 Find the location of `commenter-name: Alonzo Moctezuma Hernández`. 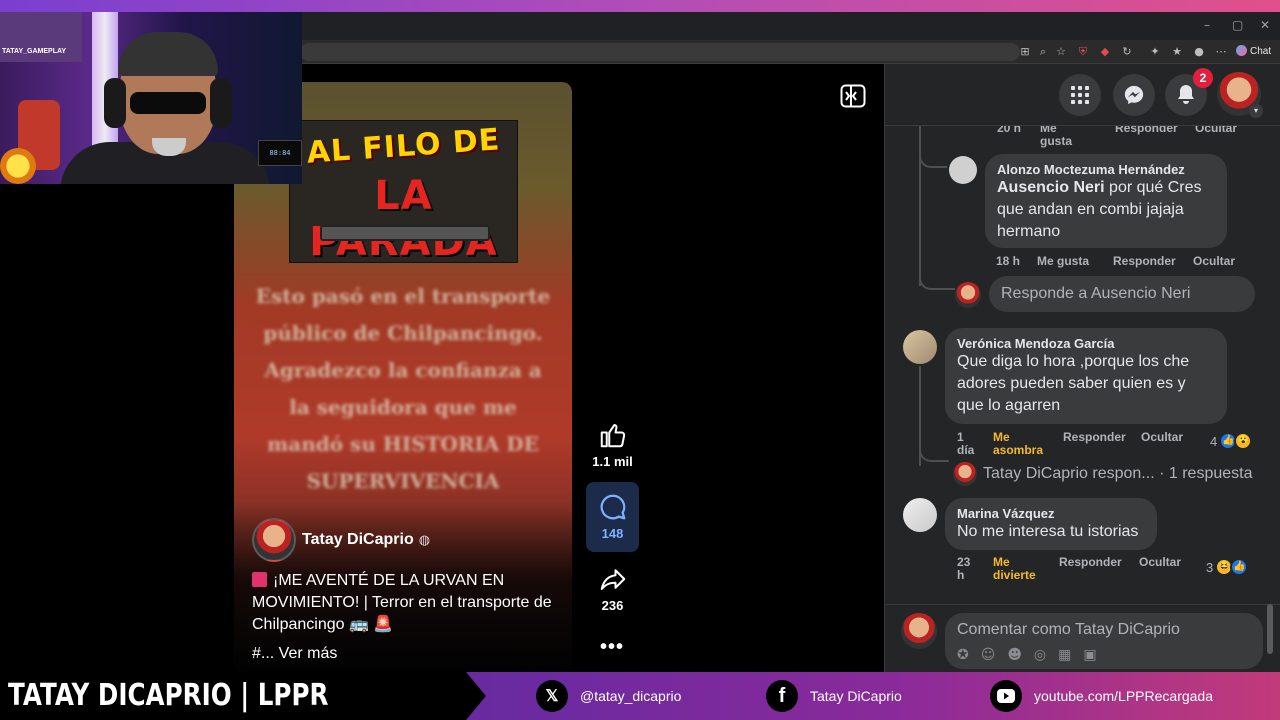

commenter-name: Alonzo Moctezuma Hernández is located at coordinates (1106, 169).